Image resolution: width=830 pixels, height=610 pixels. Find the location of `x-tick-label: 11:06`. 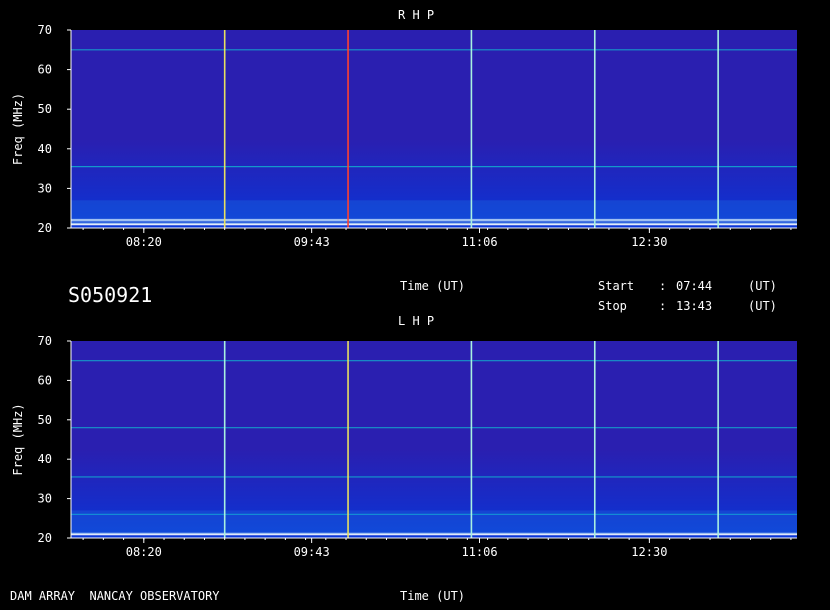

x-tick-label: 11:06 is located at coordinates (479, 552).